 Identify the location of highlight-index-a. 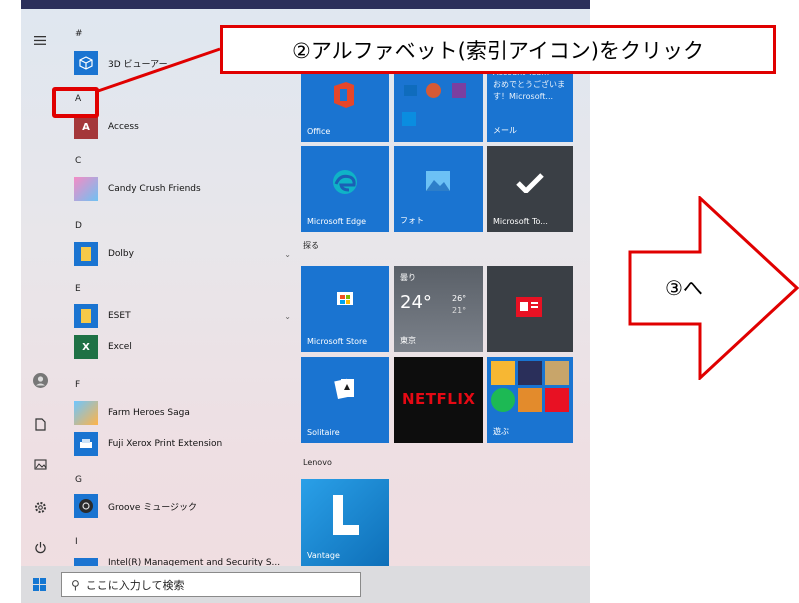
(75, 102).